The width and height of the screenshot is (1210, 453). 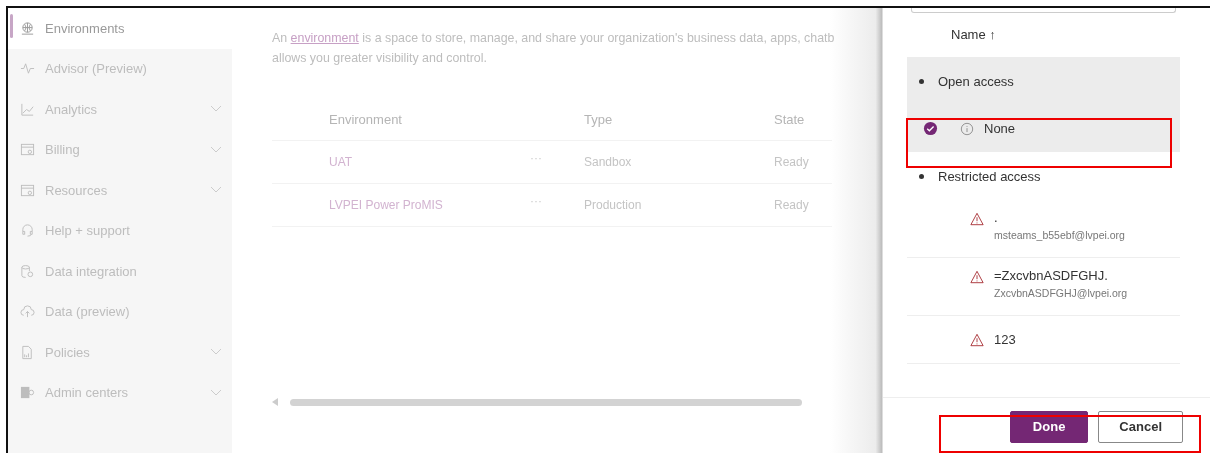 I want to click on item-name: ., so click(x=996, y=217).